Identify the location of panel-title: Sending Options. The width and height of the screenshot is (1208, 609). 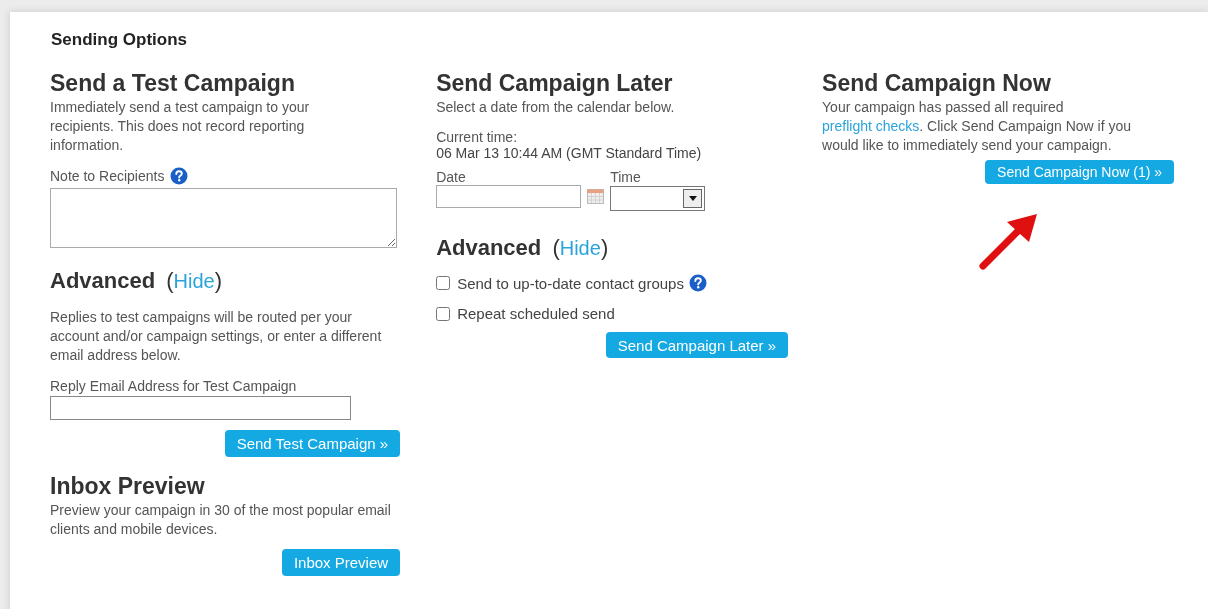
(119, 40).